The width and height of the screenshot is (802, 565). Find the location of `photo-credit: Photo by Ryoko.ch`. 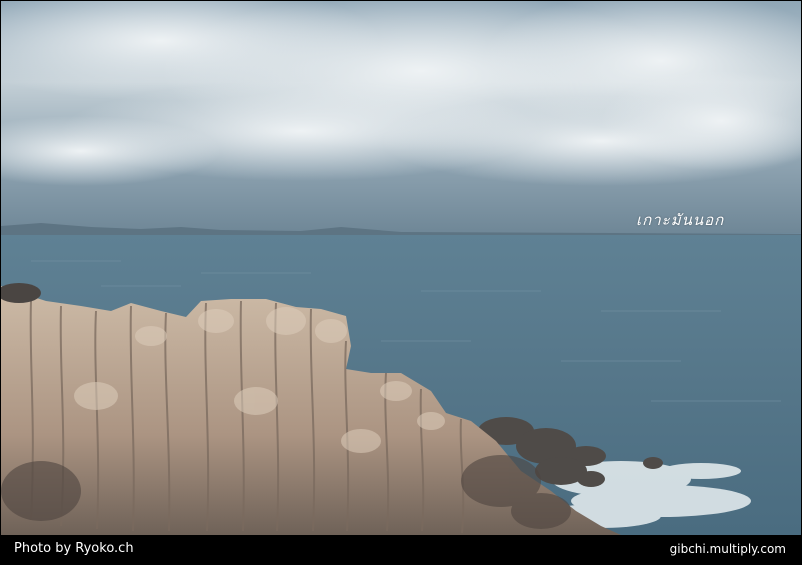

photo-credit: Photo by Ryoko.ch is located at coordinates (74, 548).